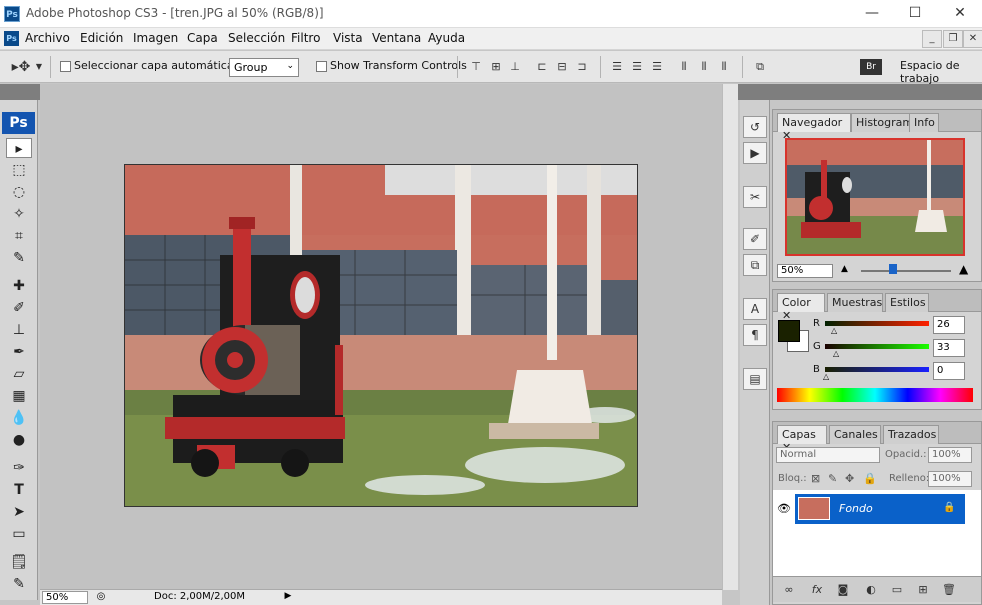  I want to click on navigator-zoom-field: 50%, so click(805, 271).